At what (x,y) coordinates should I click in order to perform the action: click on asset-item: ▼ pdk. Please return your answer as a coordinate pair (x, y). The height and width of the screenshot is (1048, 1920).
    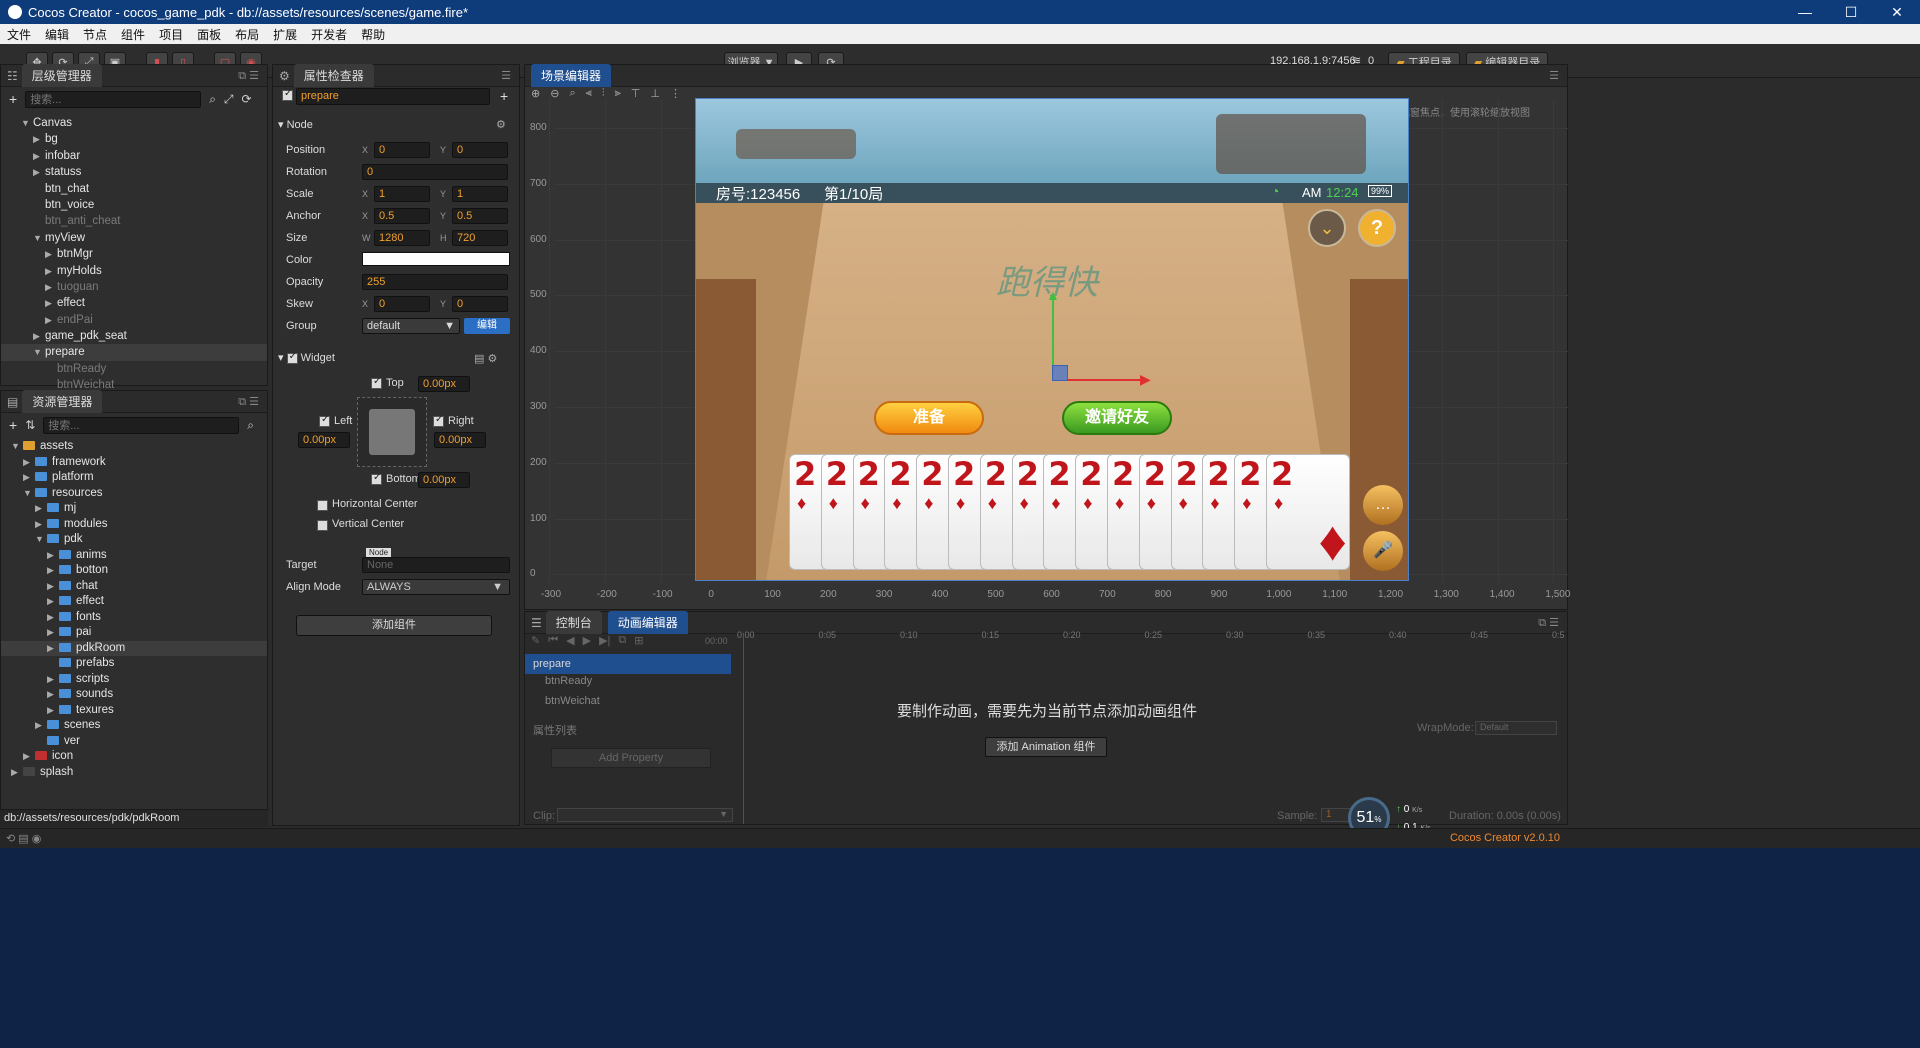
    Looking at the image, I should click on (134, 540).